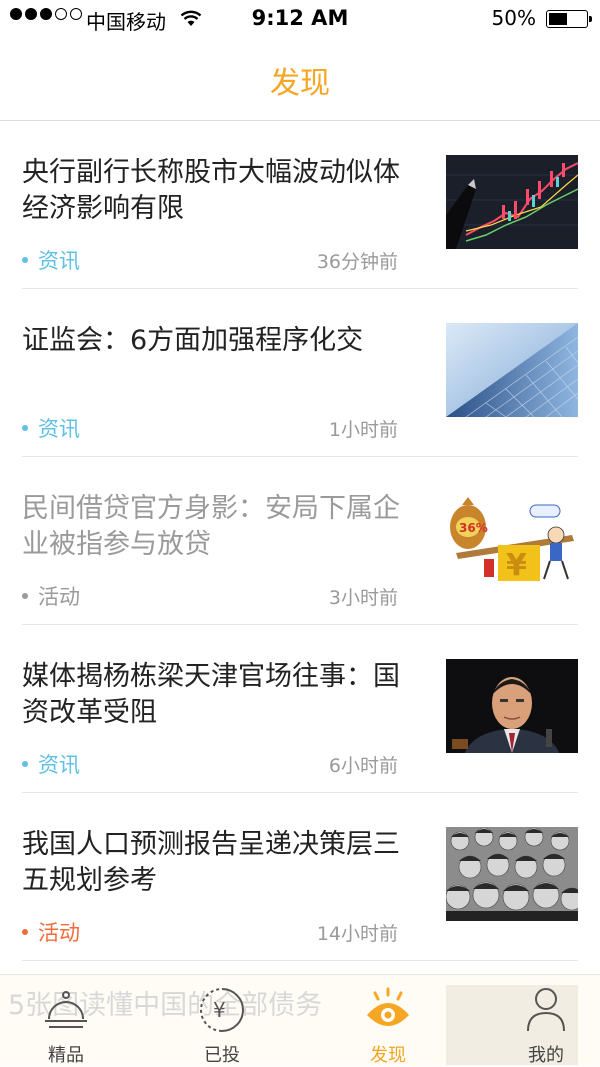 This screenshot has height=1067, width=600. I want to click on news-headline: 媒体揭杨栋梁天津官场往事：国资改革受阻, so click(211, 694).